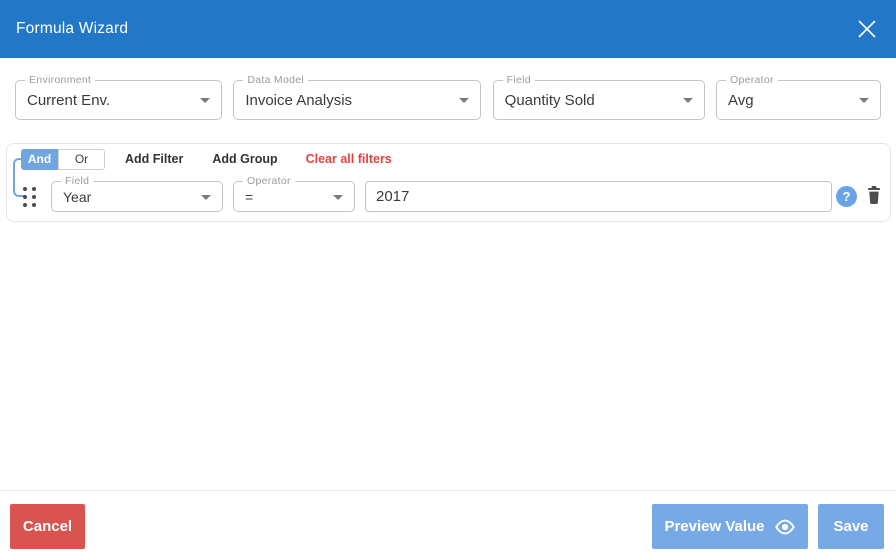 This screenshot has height=560, width=896. Describe the element at coordinates (31, 198) in the screenshot. I see `drag-handle-icon` at that location.